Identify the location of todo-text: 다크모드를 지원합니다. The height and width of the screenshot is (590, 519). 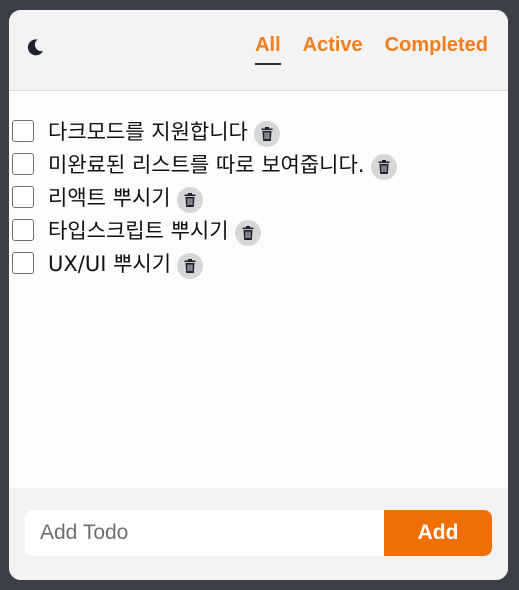
(148, 131).